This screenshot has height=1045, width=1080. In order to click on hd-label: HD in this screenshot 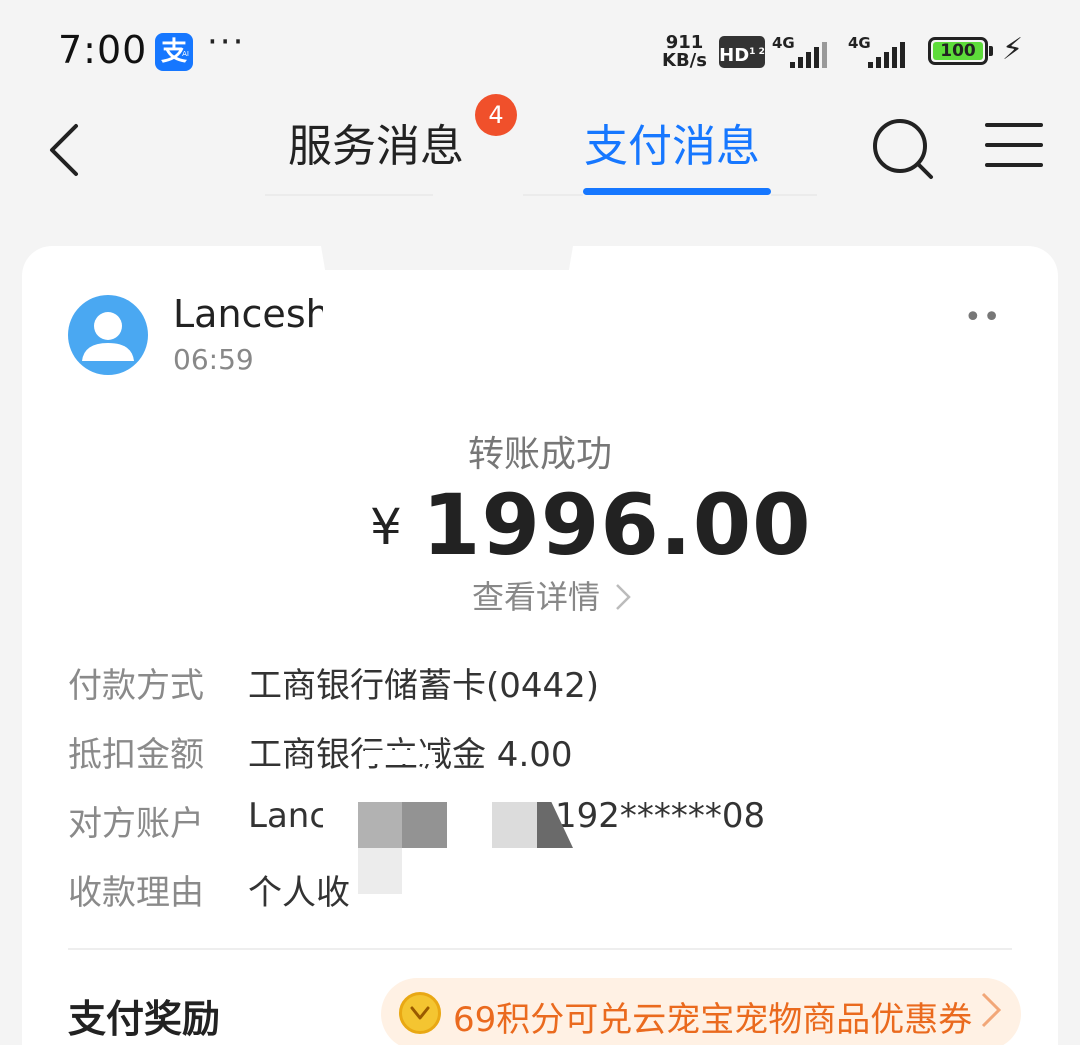, I will do `click(734, 55)`.